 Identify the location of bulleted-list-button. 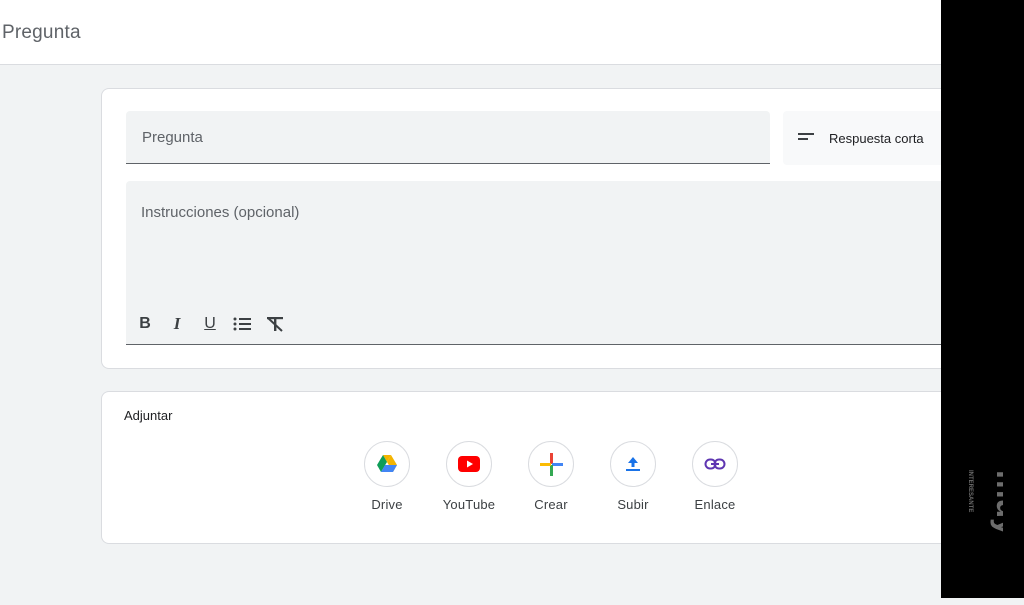
(242, 324).